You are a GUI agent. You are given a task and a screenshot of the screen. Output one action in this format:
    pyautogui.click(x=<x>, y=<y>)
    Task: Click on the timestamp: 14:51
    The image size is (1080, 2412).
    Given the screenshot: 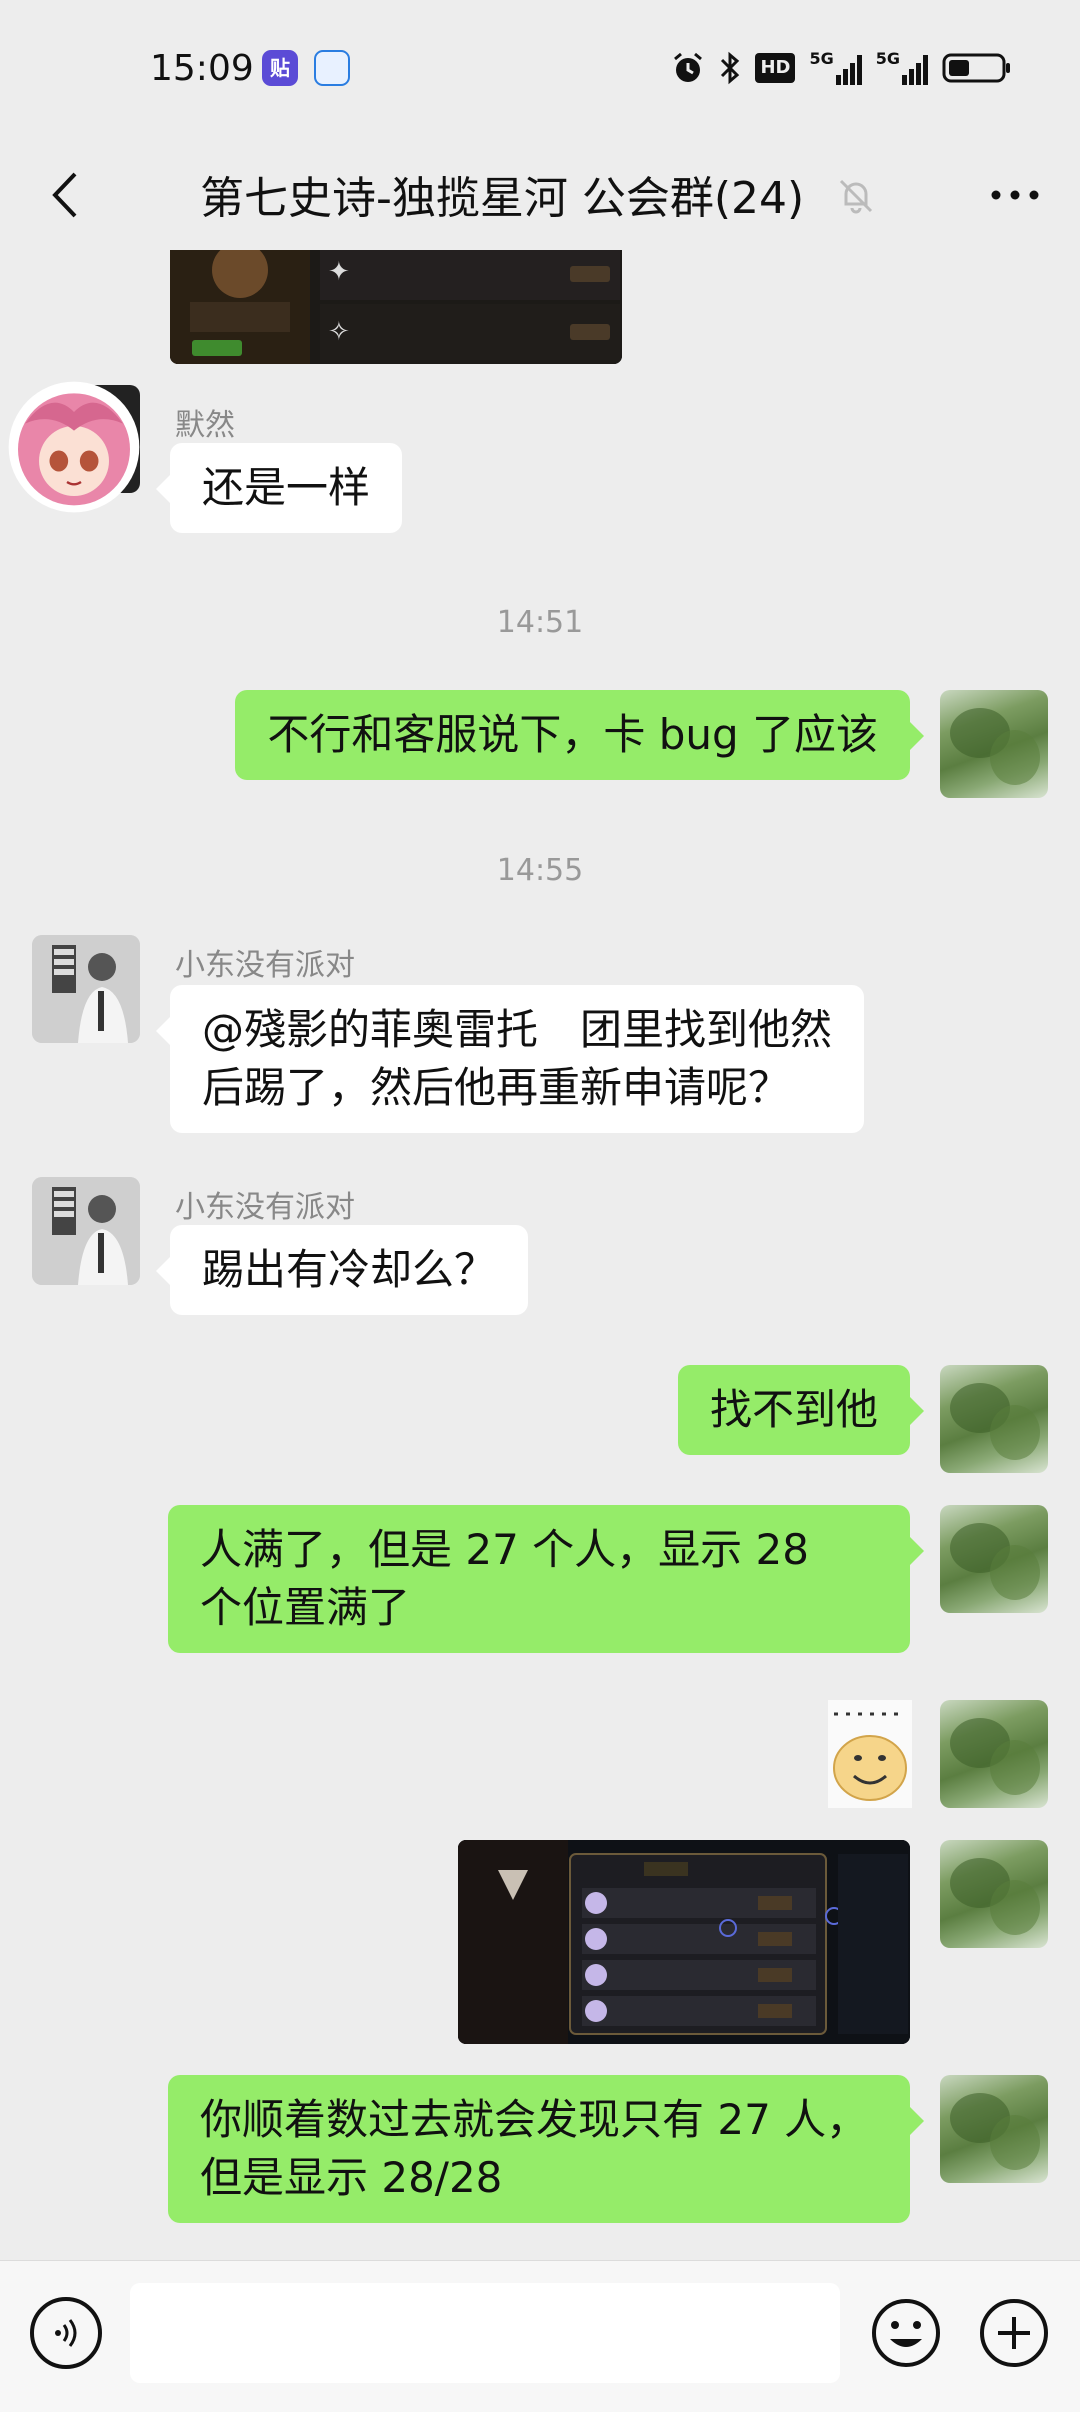 What is the action you would take?
    pyautogui.click(x=540, y=622)
    